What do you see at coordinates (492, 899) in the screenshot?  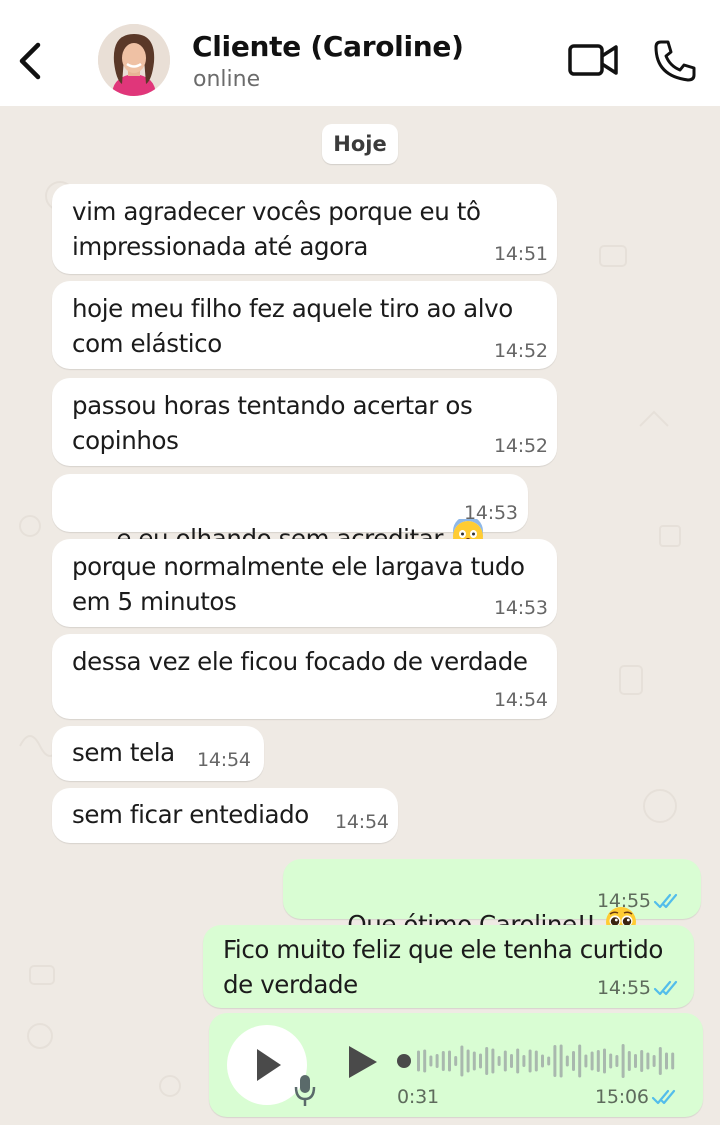 I see `outgoing-message: Que ótimo Caroline!! 14:55` at bounding box center [492, 899].